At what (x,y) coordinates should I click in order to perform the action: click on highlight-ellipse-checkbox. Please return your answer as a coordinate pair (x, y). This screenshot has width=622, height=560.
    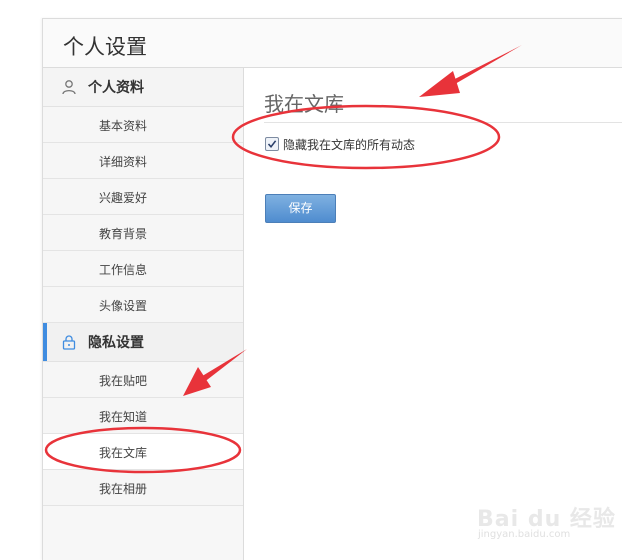
    Looking at the image, I should click on (366, 137).